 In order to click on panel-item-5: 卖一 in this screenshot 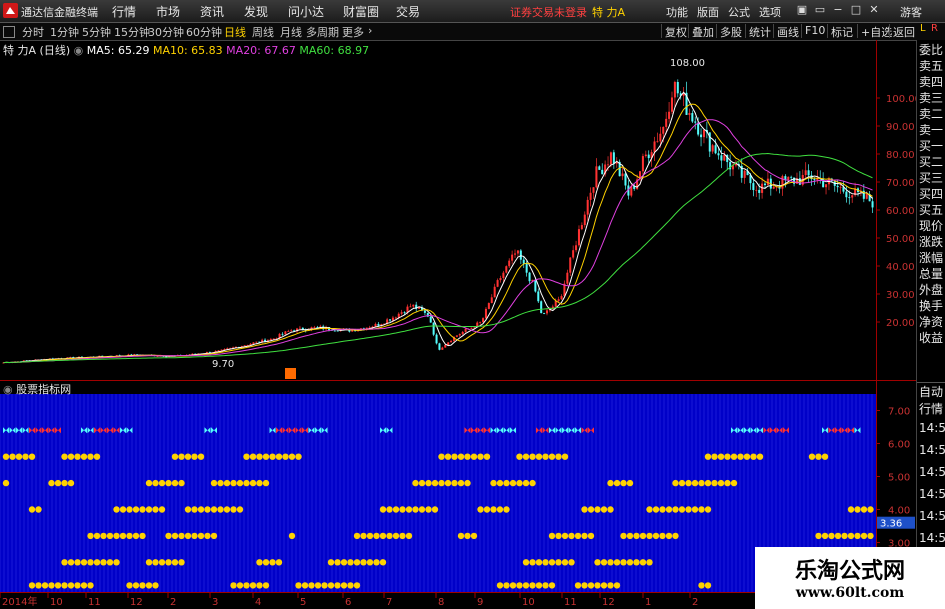, I will do `click(931, 130)`.